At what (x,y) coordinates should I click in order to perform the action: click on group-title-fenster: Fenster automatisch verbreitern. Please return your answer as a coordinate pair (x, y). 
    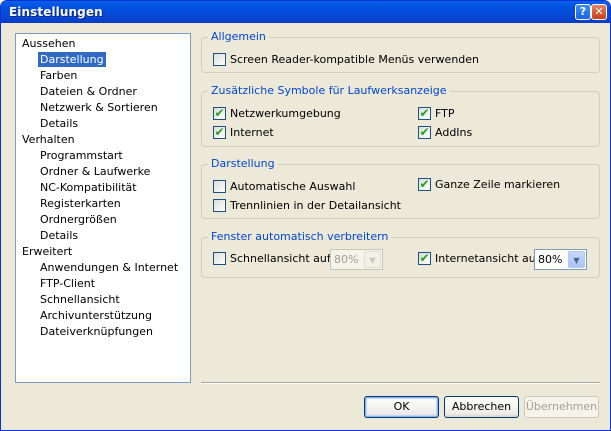
    Looking at the image, I should click on (300, 237).